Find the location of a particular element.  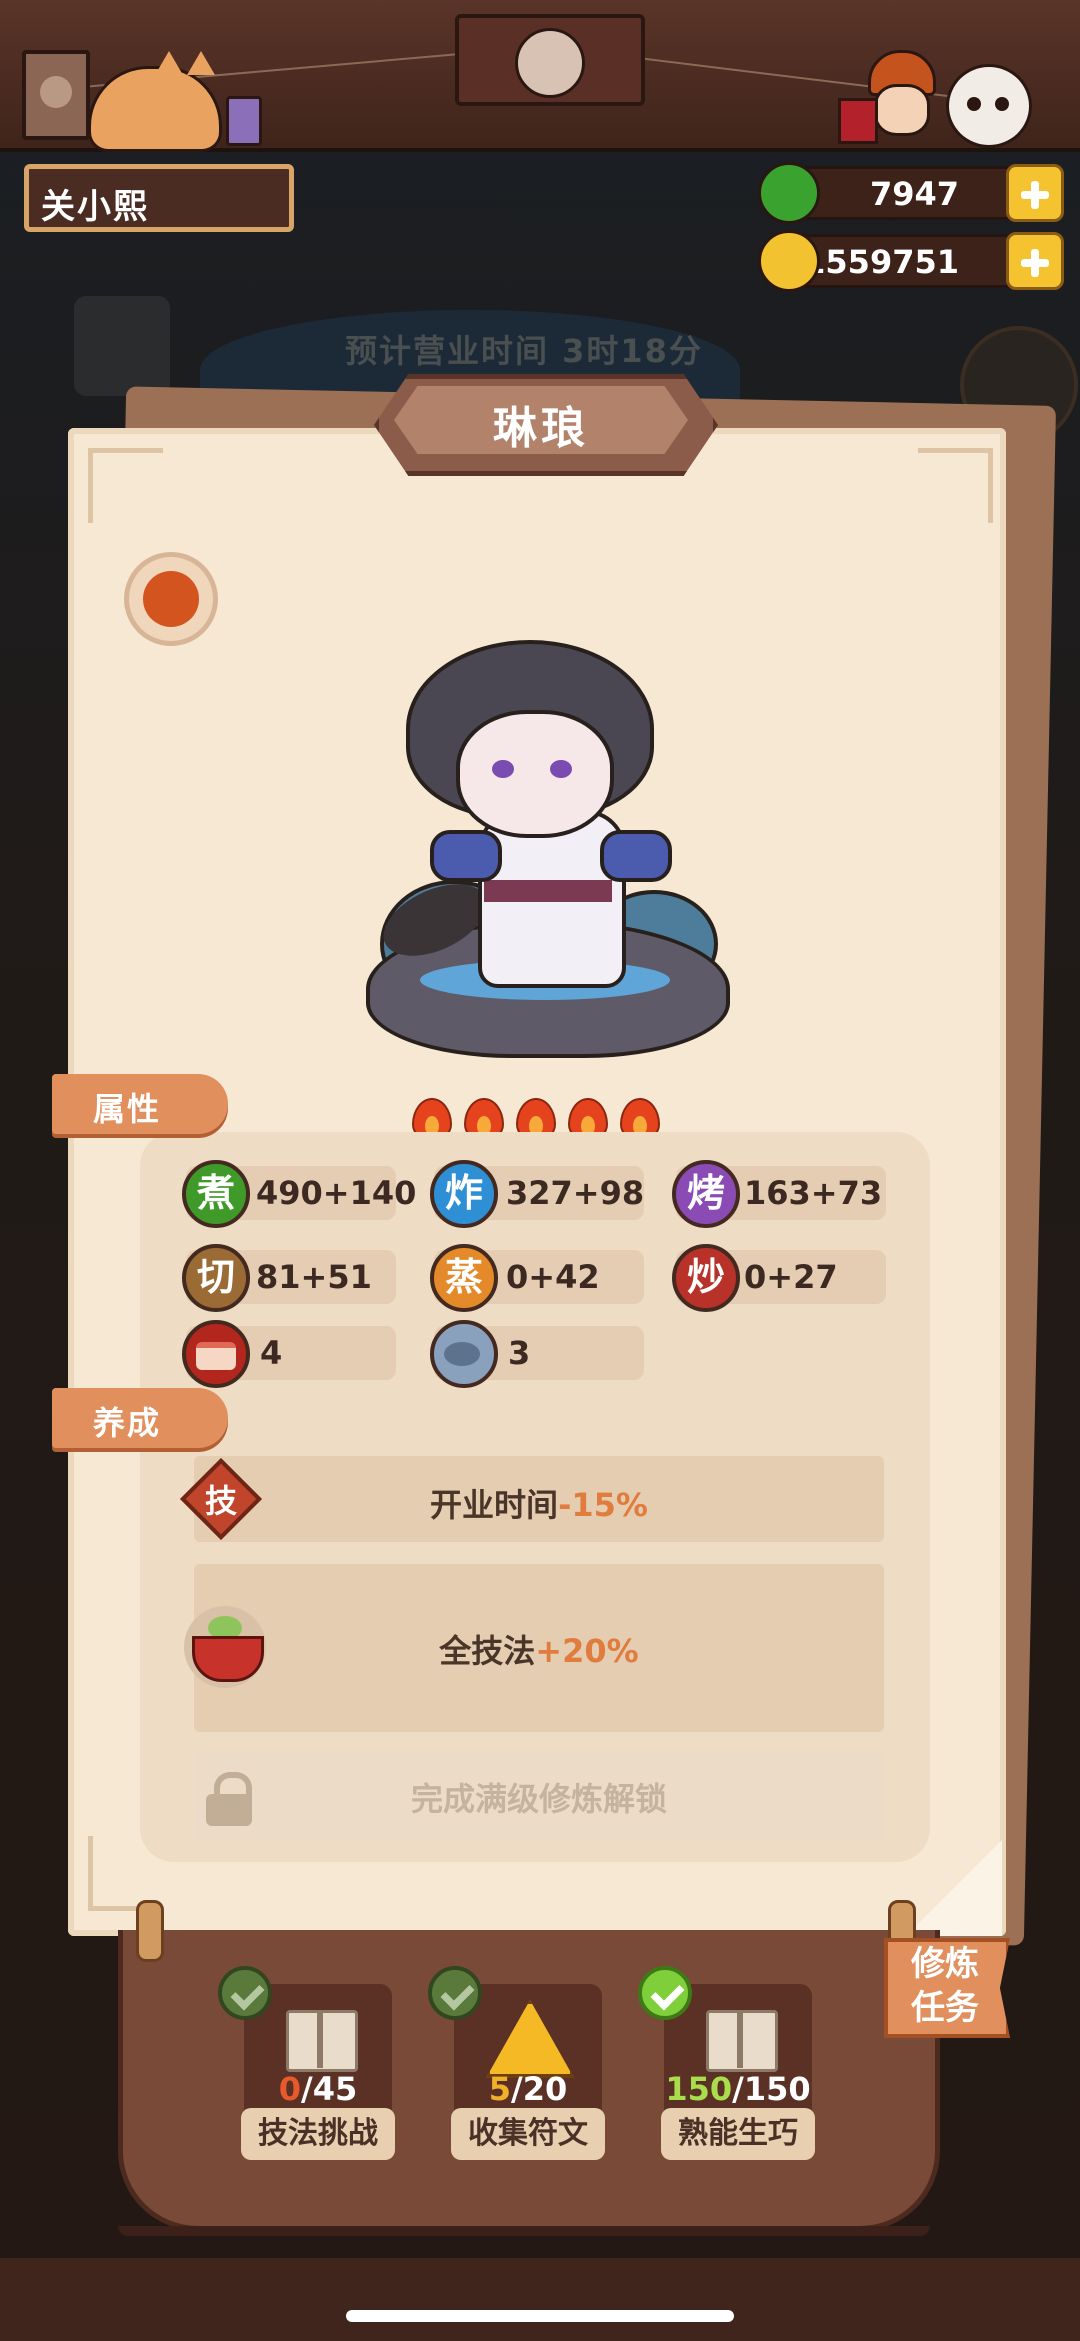

locked-text: 完成满级修炼解锁 is located at coordinates (538, 1799).